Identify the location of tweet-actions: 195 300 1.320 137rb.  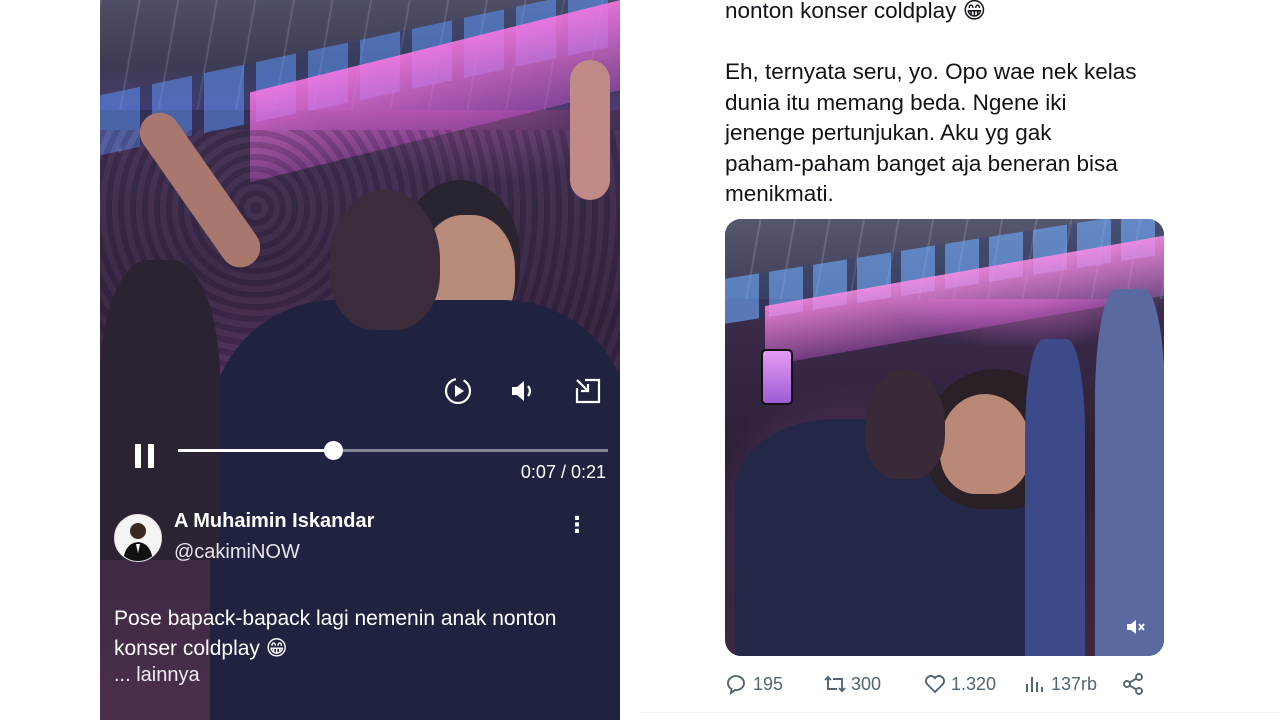
(940, 687).